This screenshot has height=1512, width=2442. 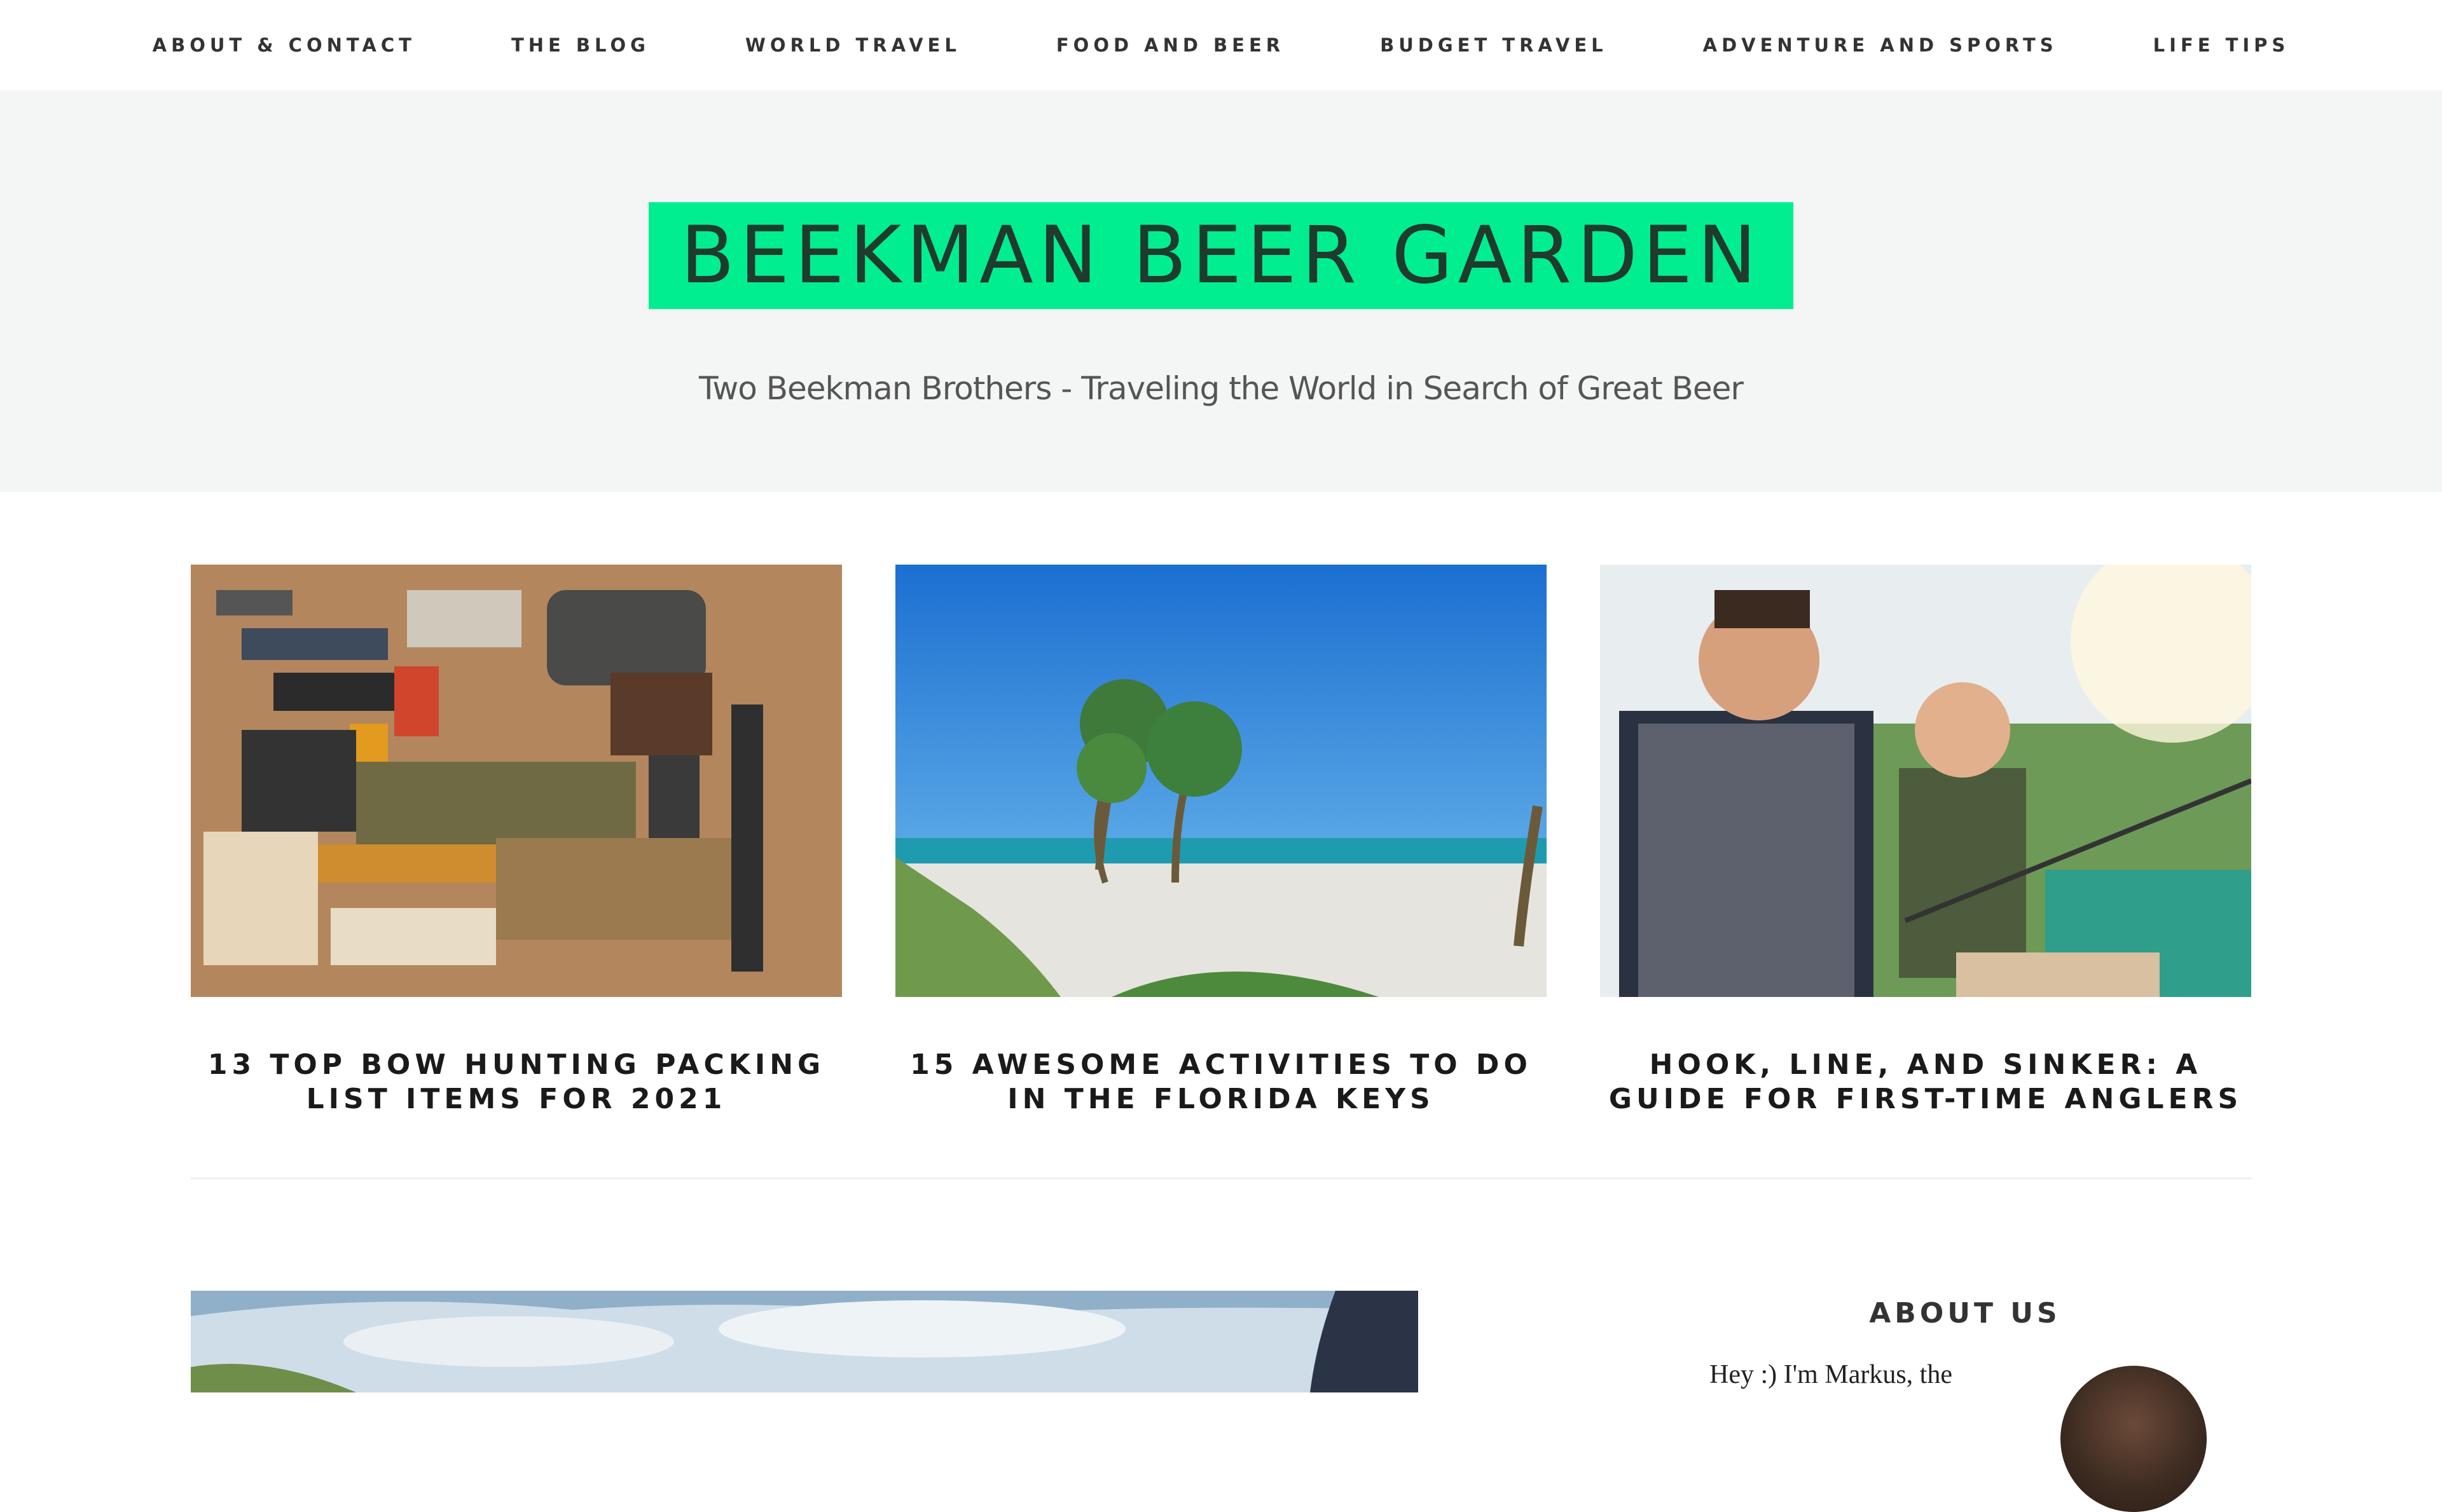 I want to click on nav-item-about-contact: ABOUT & CONTACT, so click(x=284, y=45).